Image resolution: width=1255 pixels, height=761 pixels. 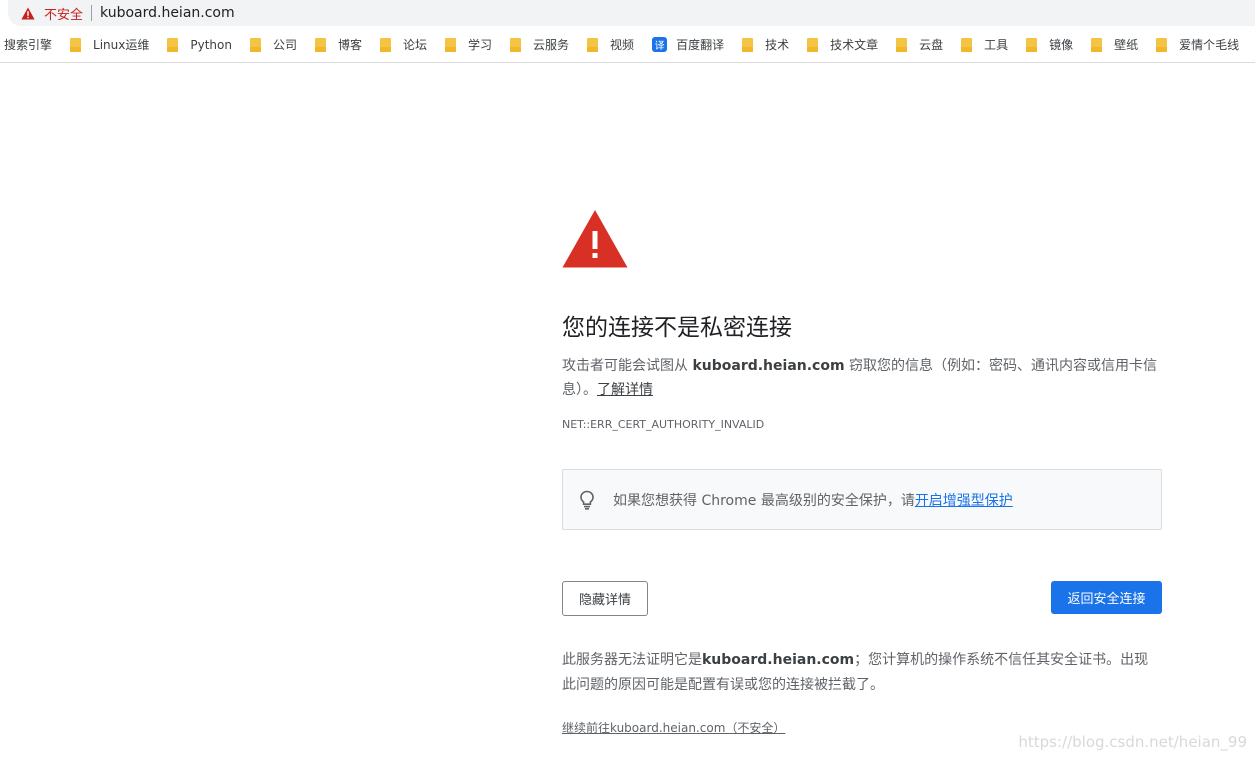 I want to click on tip-text: 如果您想获得 Chrome 最高级别的安全保护，请开启增强型保护, so click(x=813, y=500).